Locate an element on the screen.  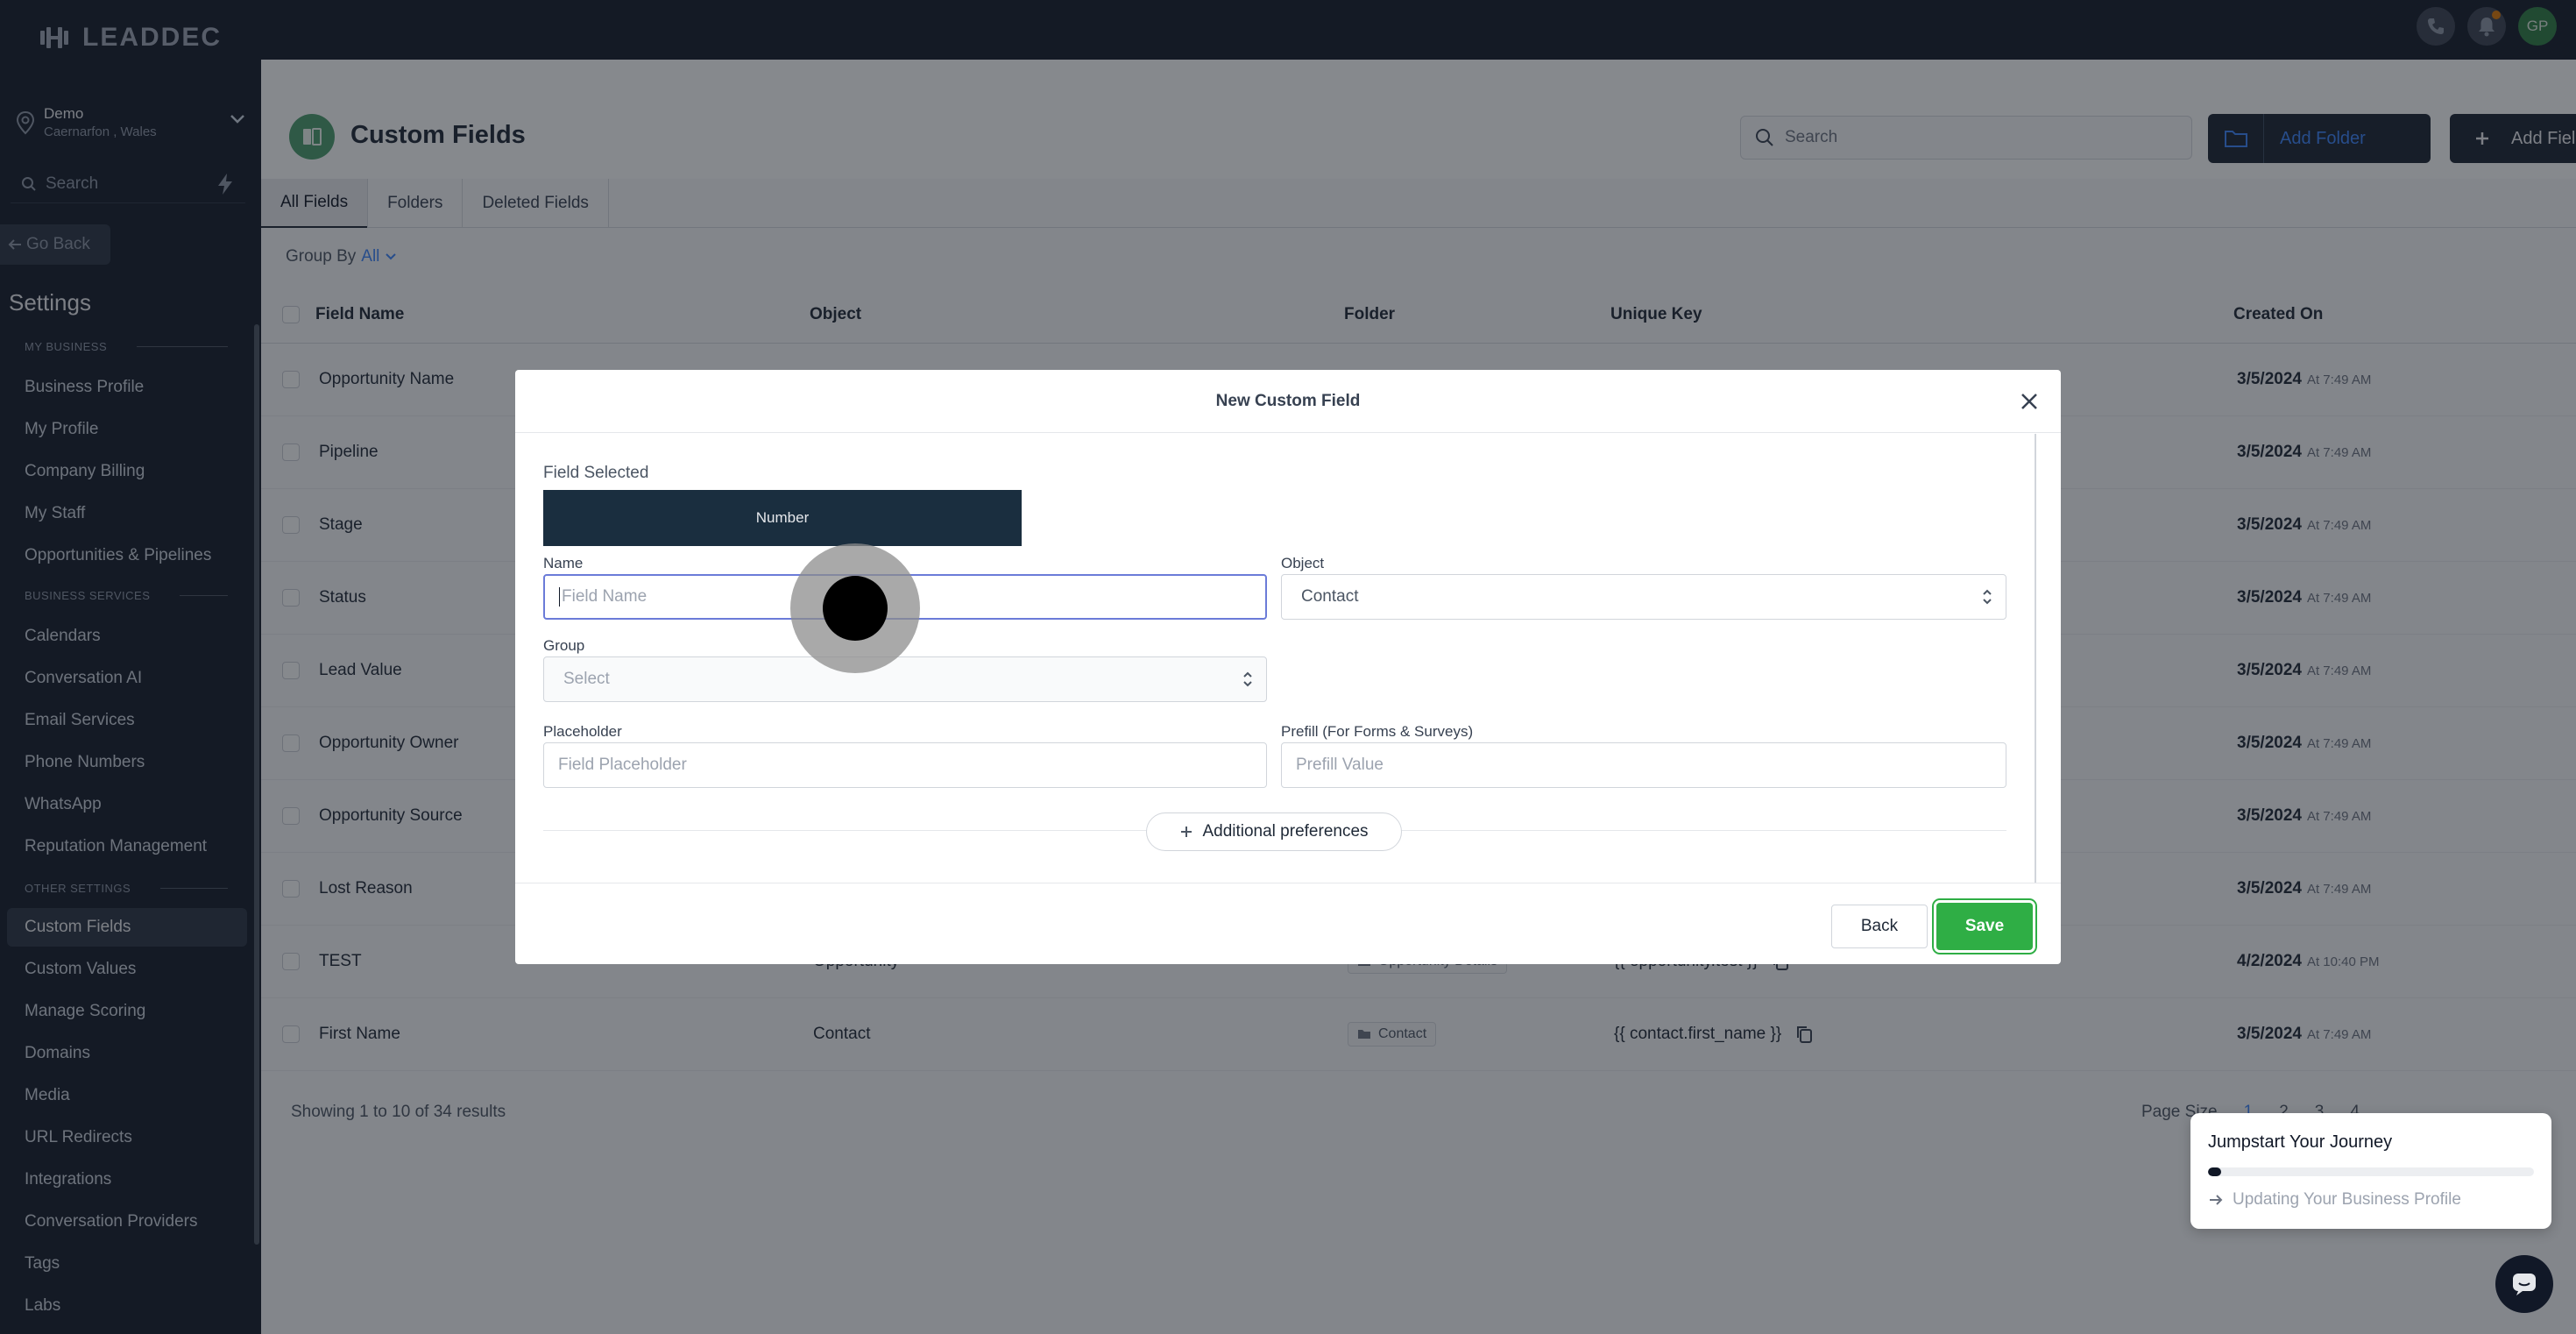
close-icon is located at coordinates (2029, 401).